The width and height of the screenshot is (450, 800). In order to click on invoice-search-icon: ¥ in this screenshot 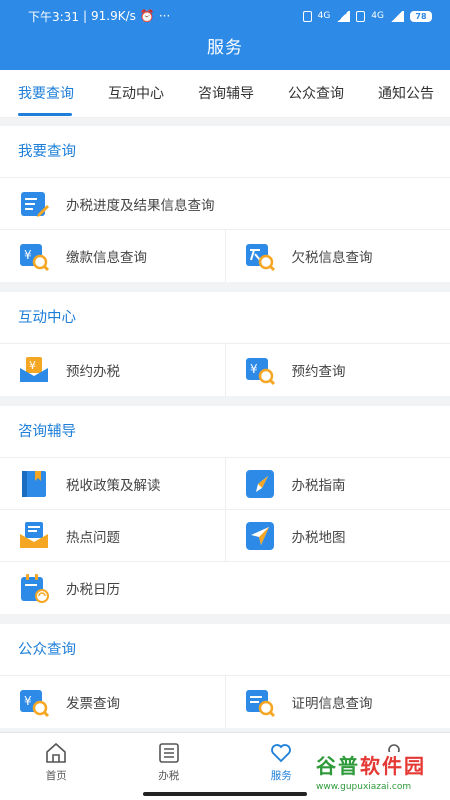, I will do `click(35, 704)`.